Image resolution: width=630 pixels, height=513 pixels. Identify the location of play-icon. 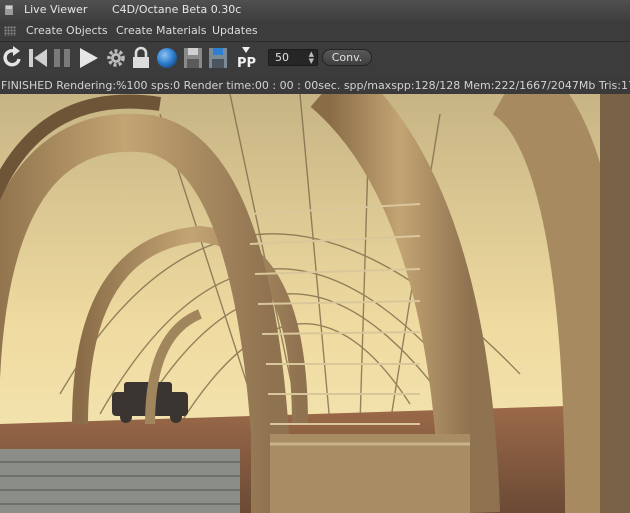
(89, 58).